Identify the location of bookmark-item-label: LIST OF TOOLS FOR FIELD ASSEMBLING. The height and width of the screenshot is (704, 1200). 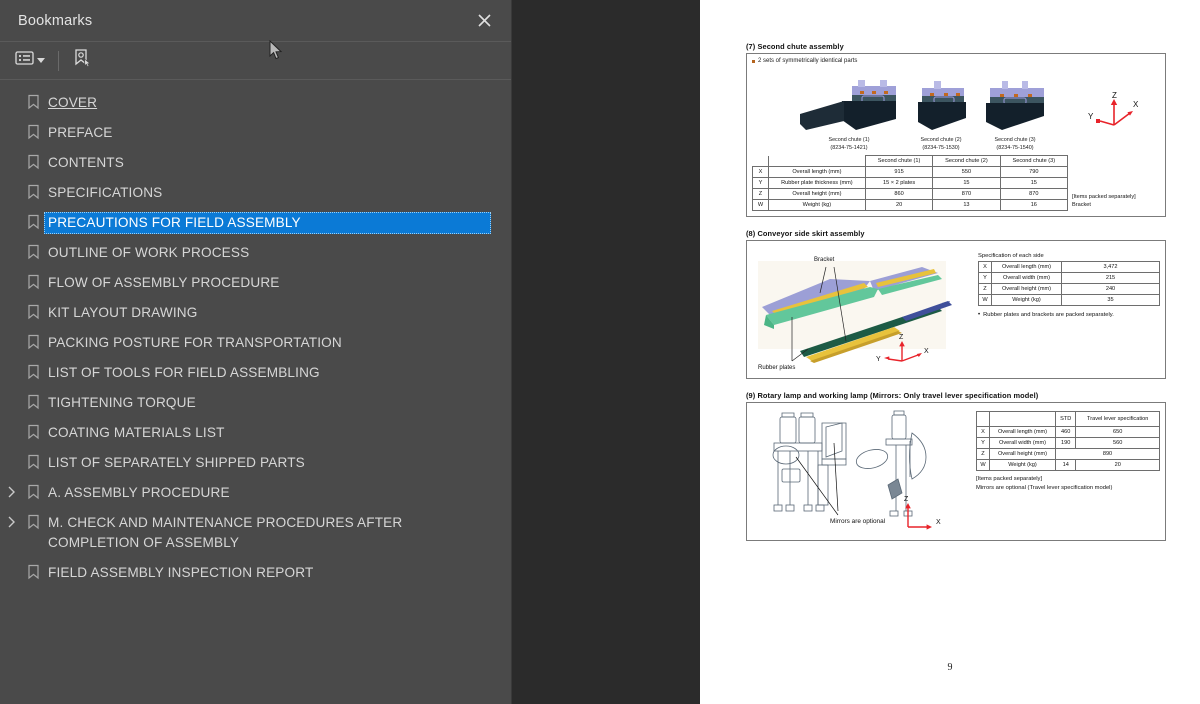
(184, 372).